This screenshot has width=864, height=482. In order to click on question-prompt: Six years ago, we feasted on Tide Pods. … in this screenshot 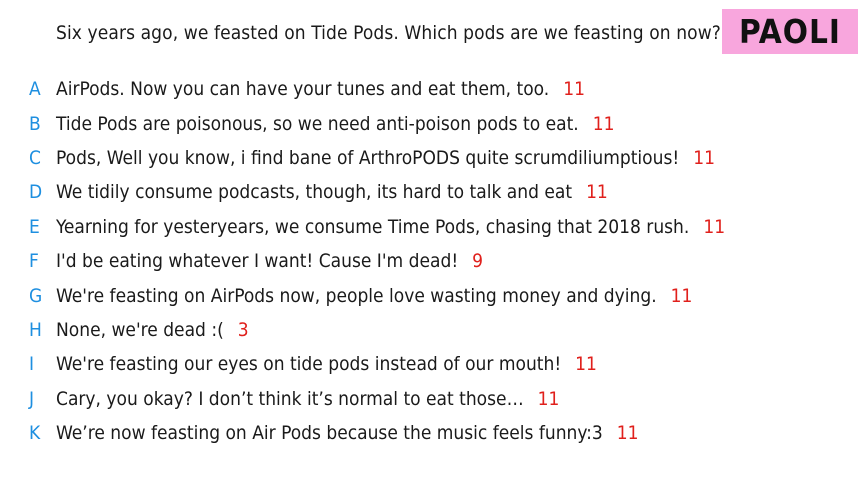, I will do `click(388, 33)`.